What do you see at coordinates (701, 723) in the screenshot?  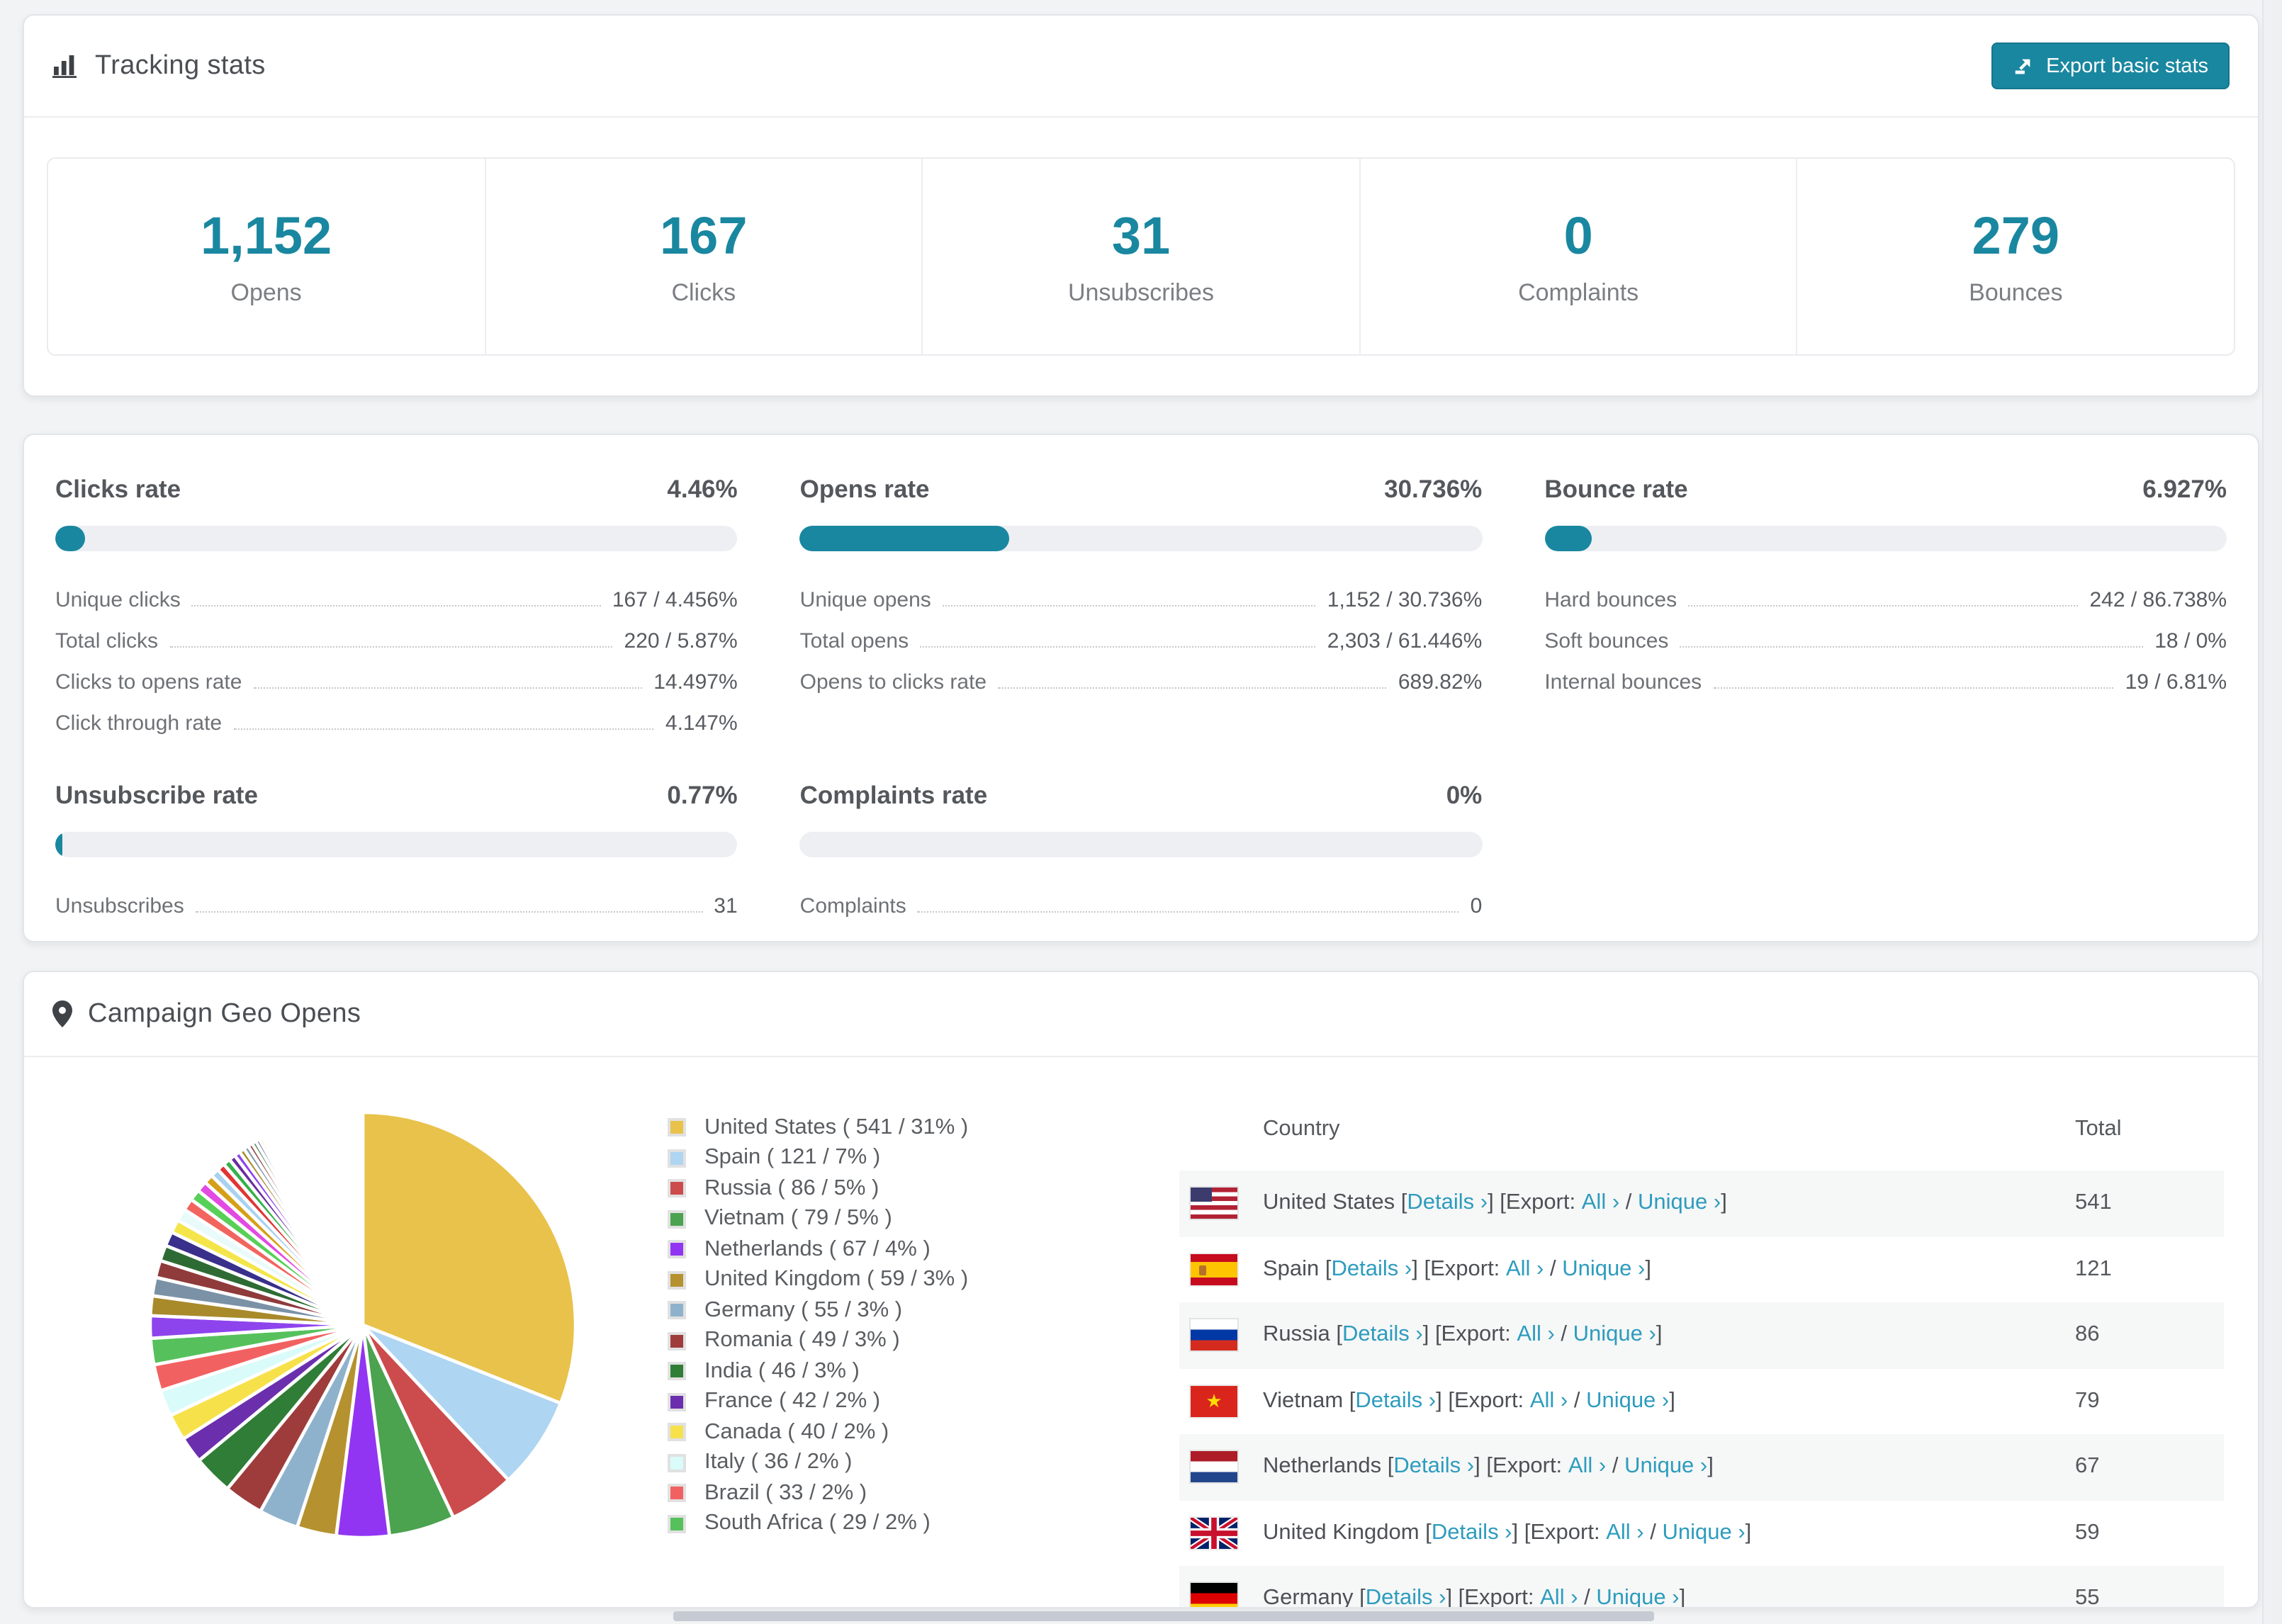 I see `rate-row-value: 4.147%` at bounding box center [701, 723].